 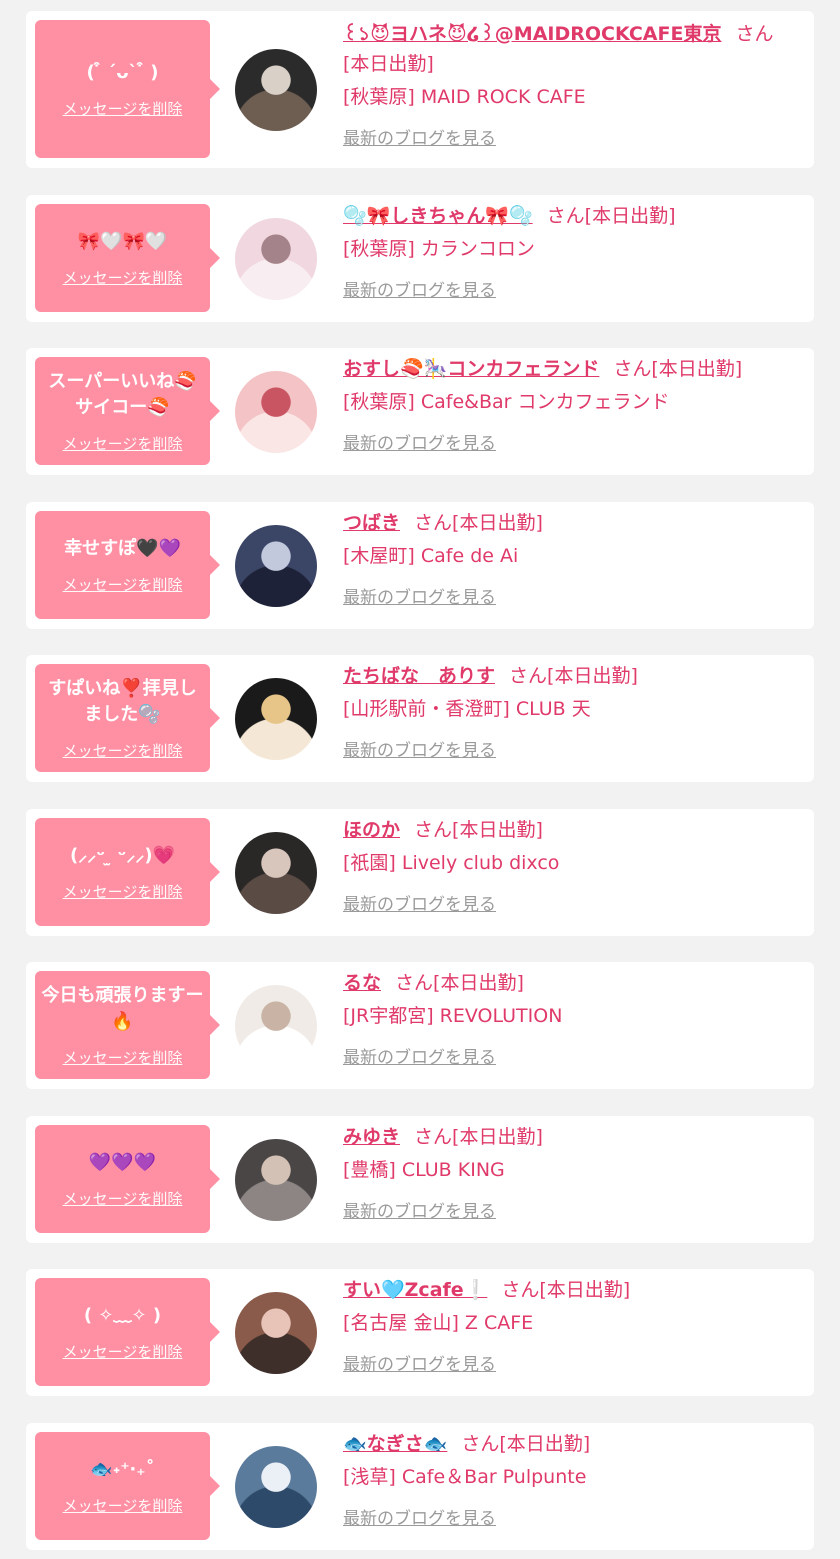 What do you see at coordinates (573, 523) in the screenshot?
I see `name-line: つばき さん[本日出勤]` at bounding box center [573, 523].